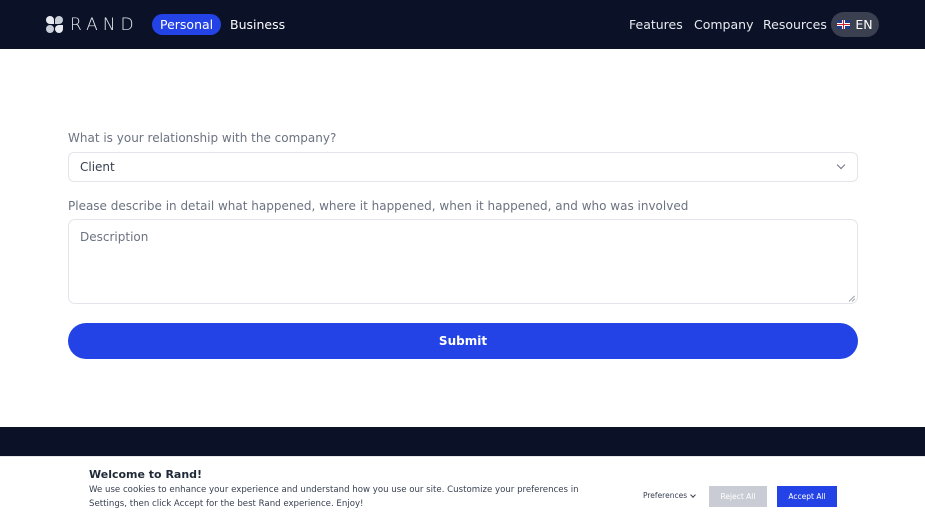  I want to click on uk-flag-icon, so click(844, 24).